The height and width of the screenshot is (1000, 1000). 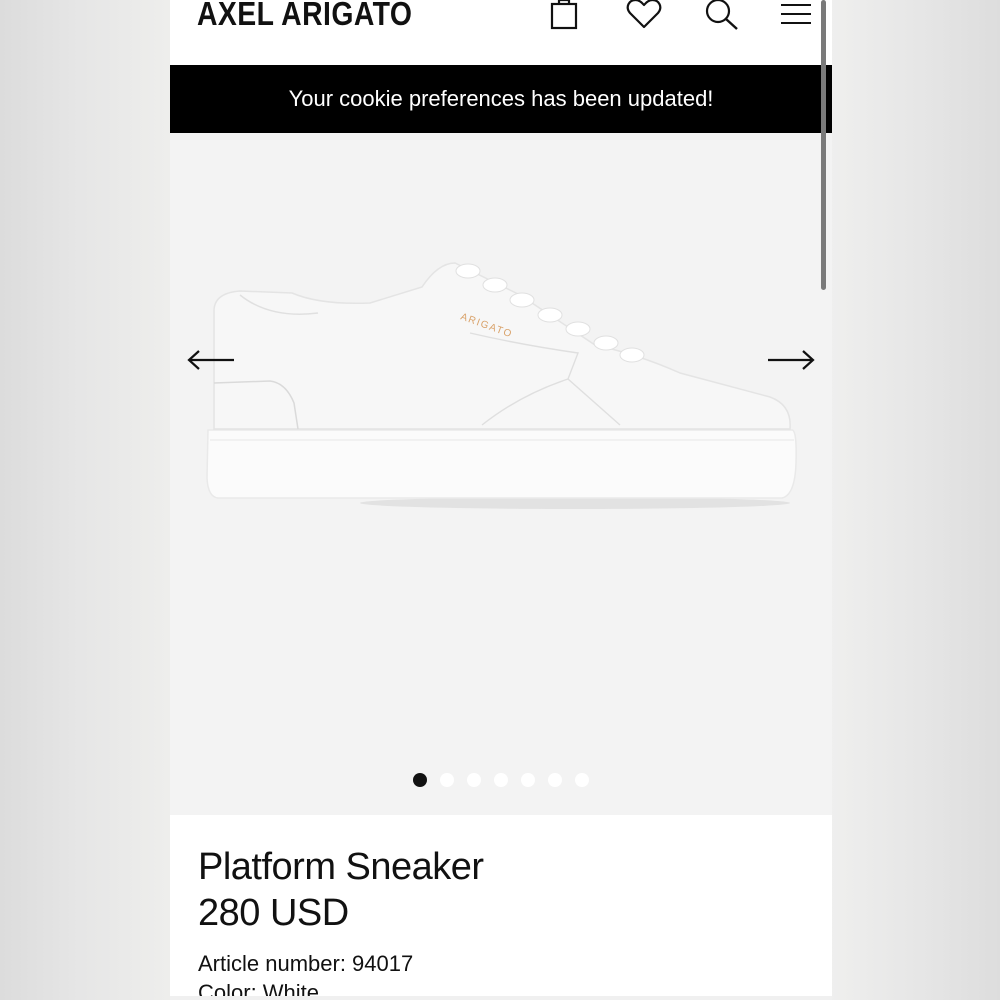 What do you see at coordinates (273, 913) in the screenshot?
I see `product-price: 280 USD` at bounding box center [273, 913].